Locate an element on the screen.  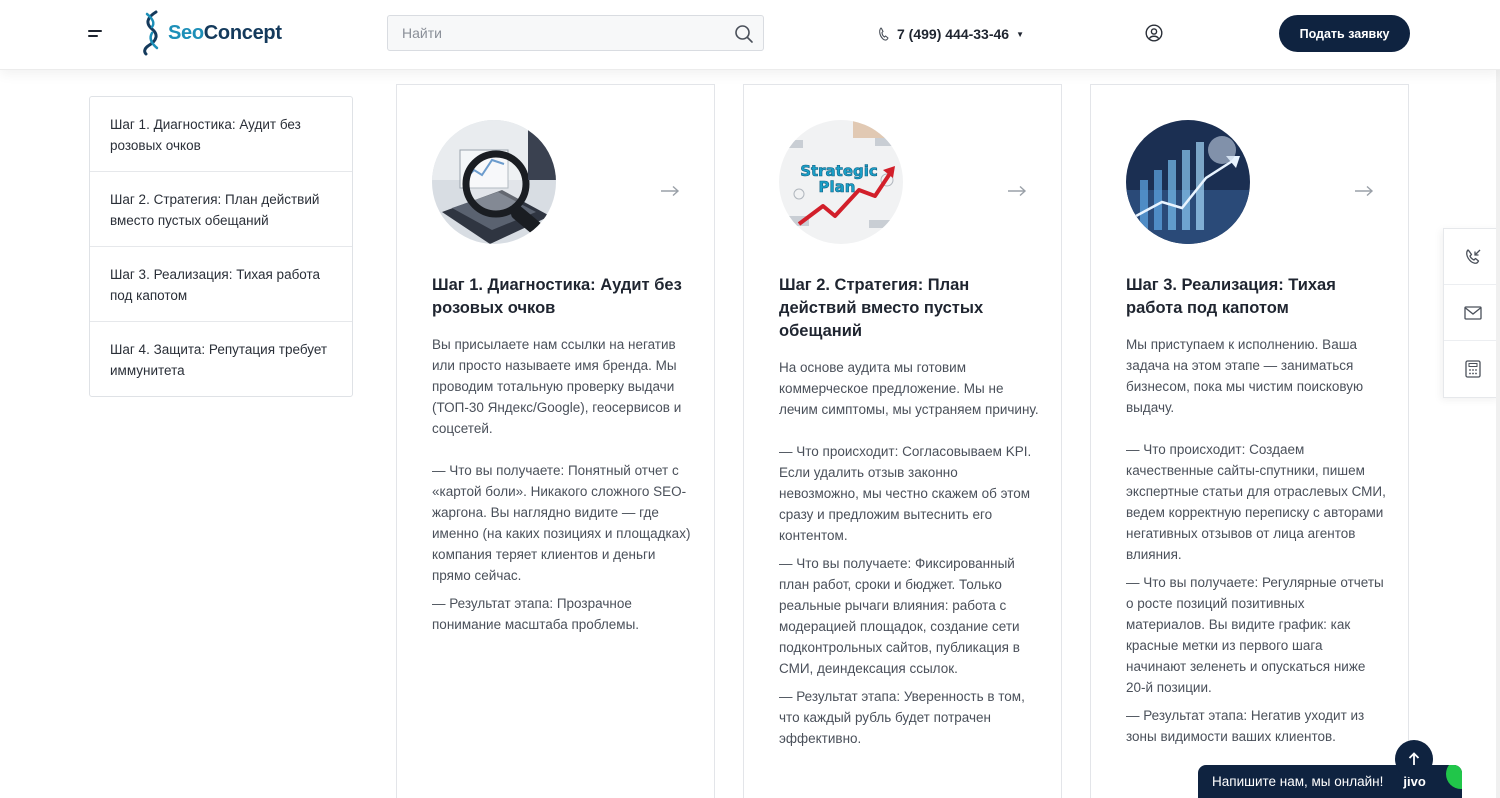
logo: SeoConcept is located at coordinates (211, 33).